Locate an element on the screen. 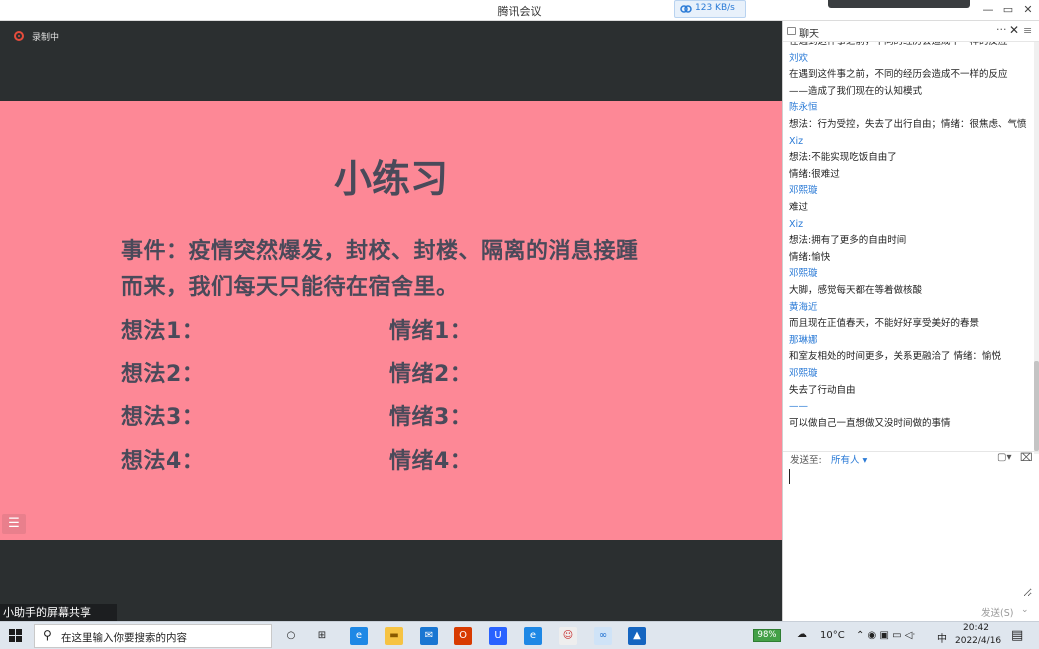  app-avatar-icon: ☺ is located at coordinates (568, 636).